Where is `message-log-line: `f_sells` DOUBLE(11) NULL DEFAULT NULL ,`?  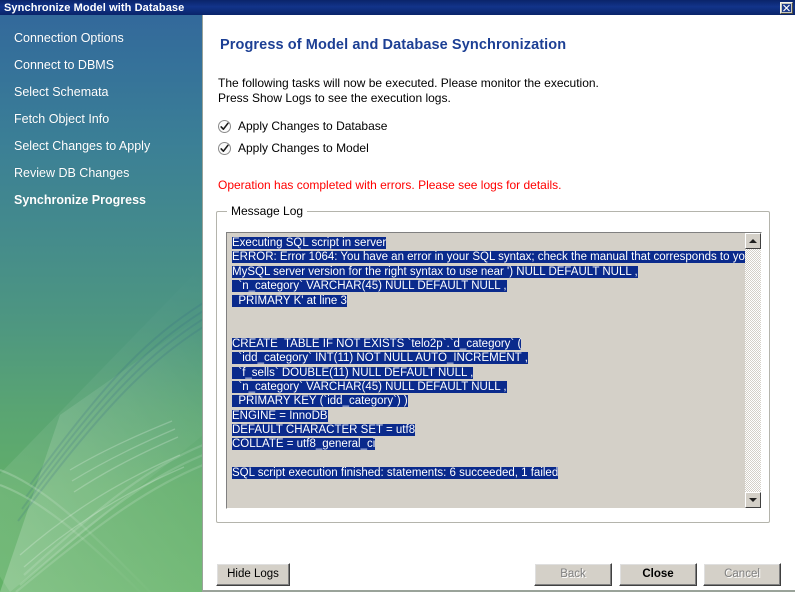
message-log-line: `f_sells` DOUBLE(11) NULL DEFAULT NULL , is located at coordinates (488, 373).